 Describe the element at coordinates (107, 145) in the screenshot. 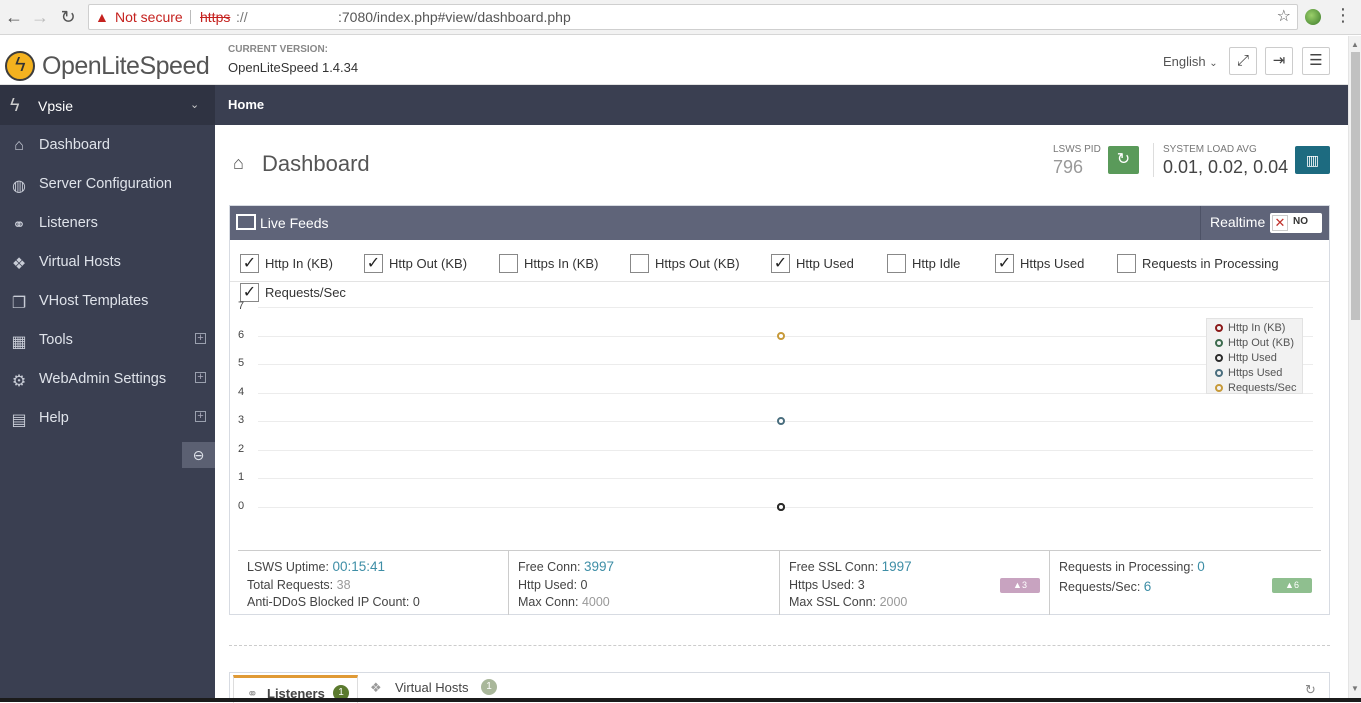

I see `sidebar-item-dashboard: ⌂ Dashboard` at that location.